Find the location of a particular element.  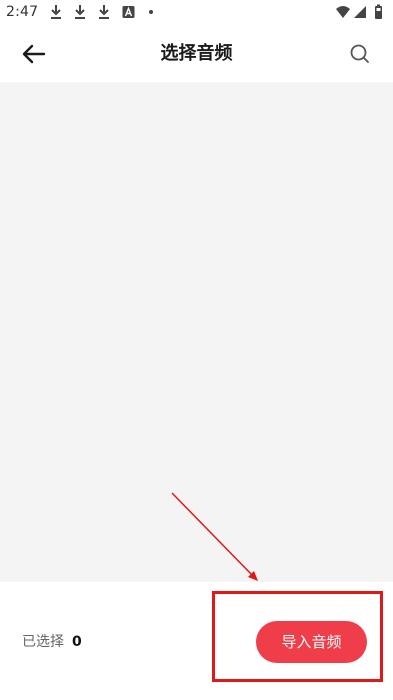

selected-count: 已选择 0 is located at coordinates (52, 641).